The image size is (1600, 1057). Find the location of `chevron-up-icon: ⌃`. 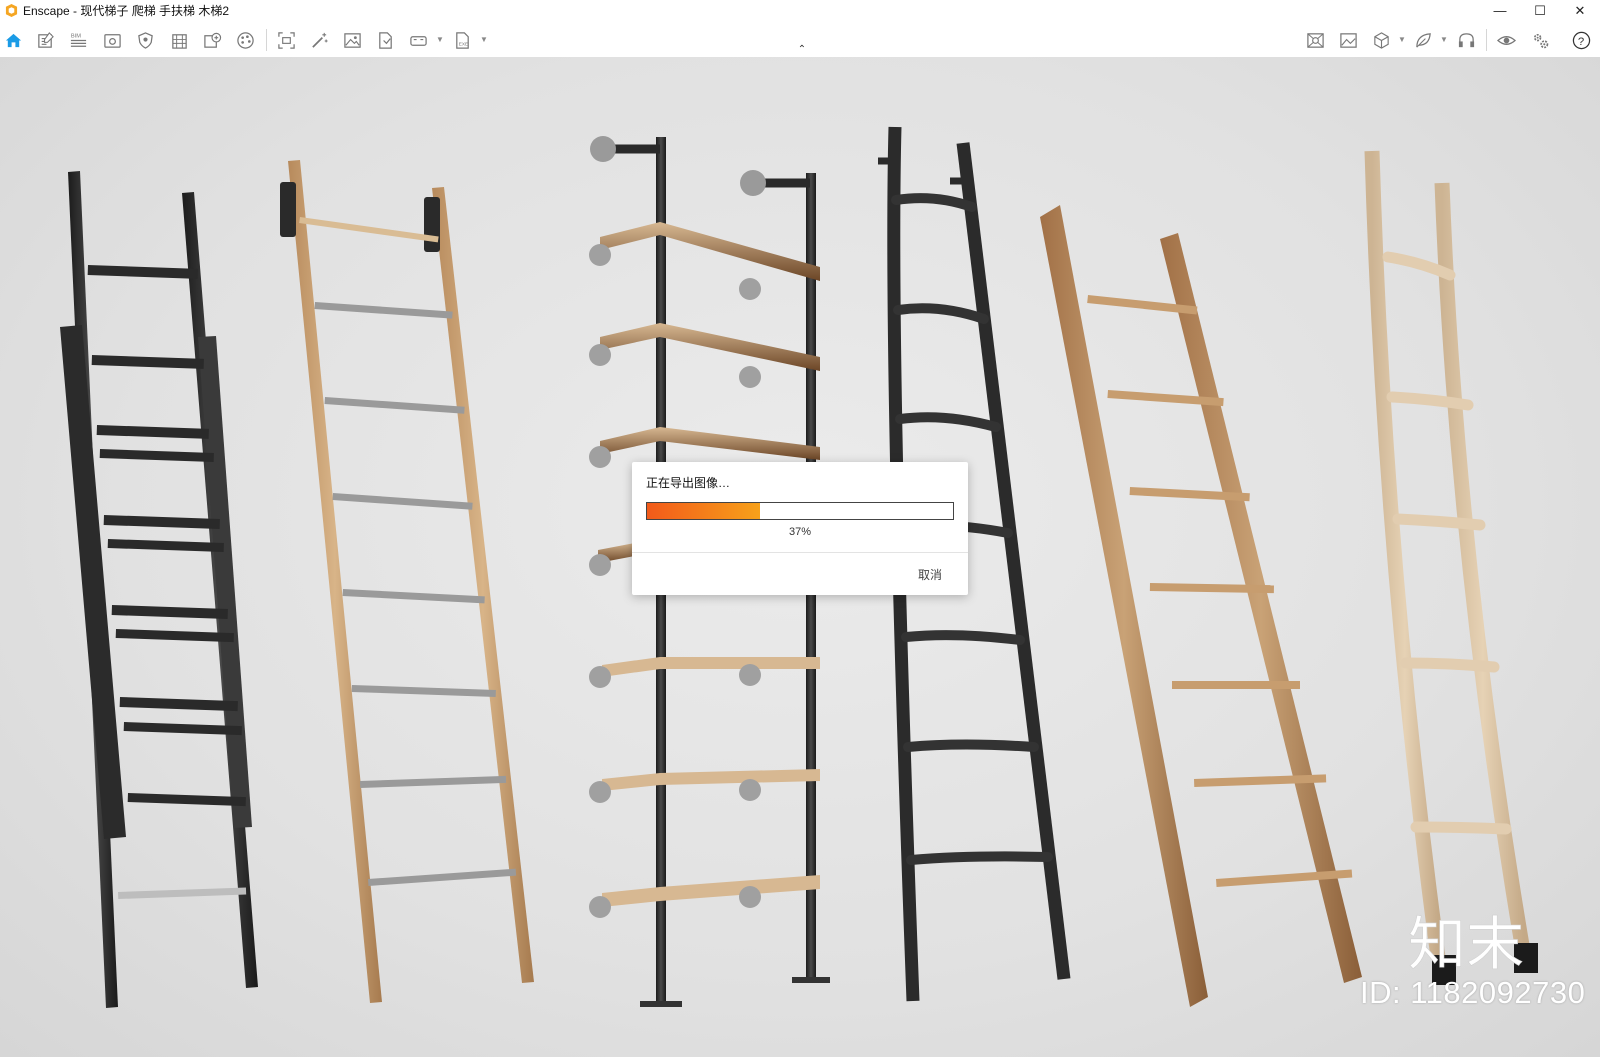

chevron-up-icon: ⌃ is located at coordinates (802, 49).